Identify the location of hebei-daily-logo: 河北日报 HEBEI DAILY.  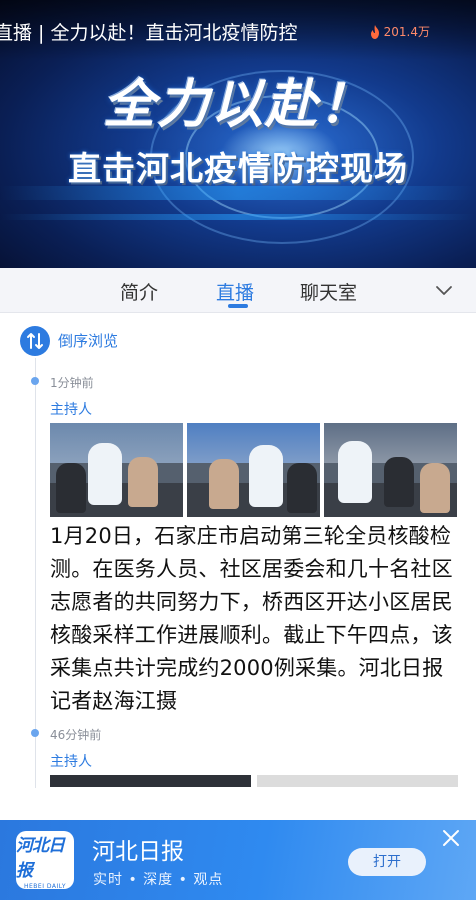
(45, 860).